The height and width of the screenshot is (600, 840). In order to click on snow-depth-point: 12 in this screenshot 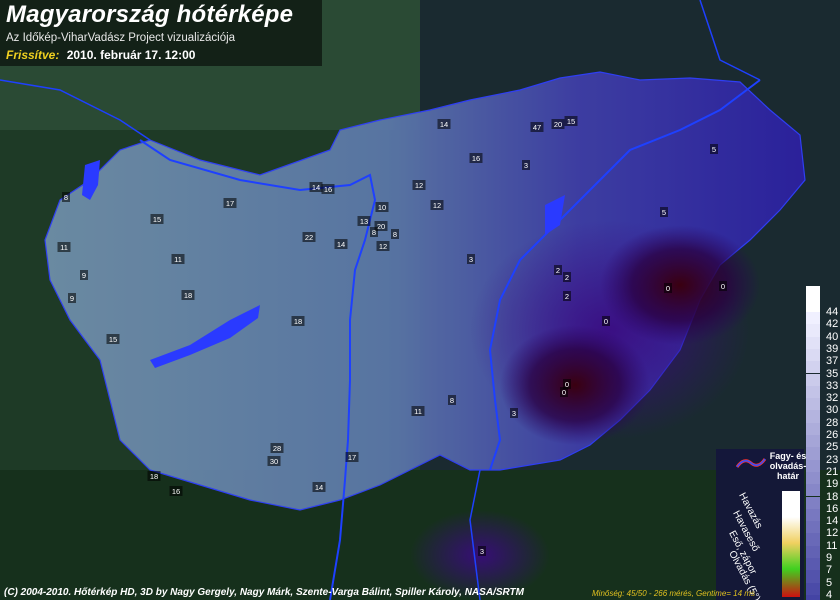, I will do `click(383, 246)`.